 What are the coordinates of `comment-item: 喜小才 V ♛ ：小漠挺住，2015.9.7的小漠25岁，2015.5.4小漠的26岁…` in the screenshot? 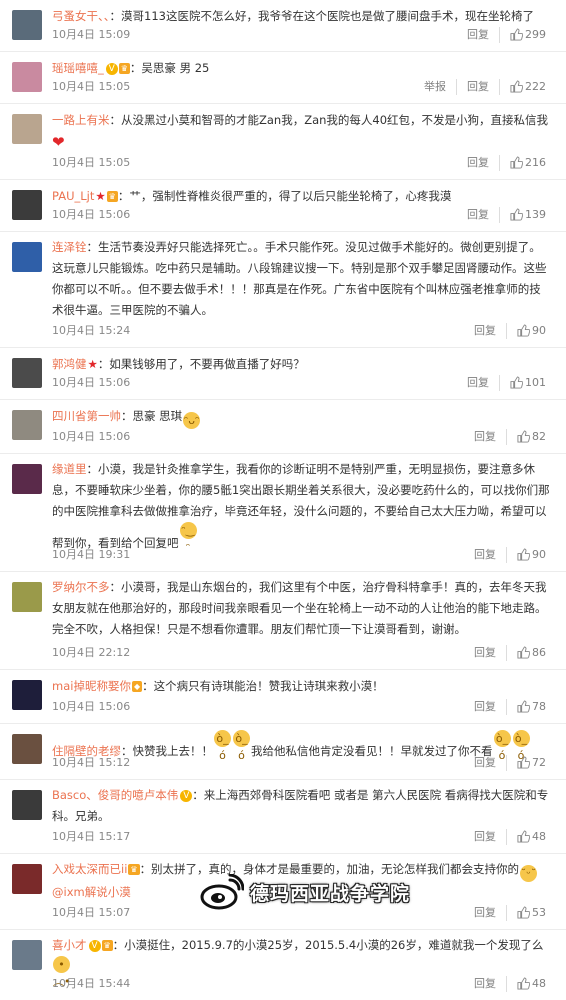 It's located at (283, 965).